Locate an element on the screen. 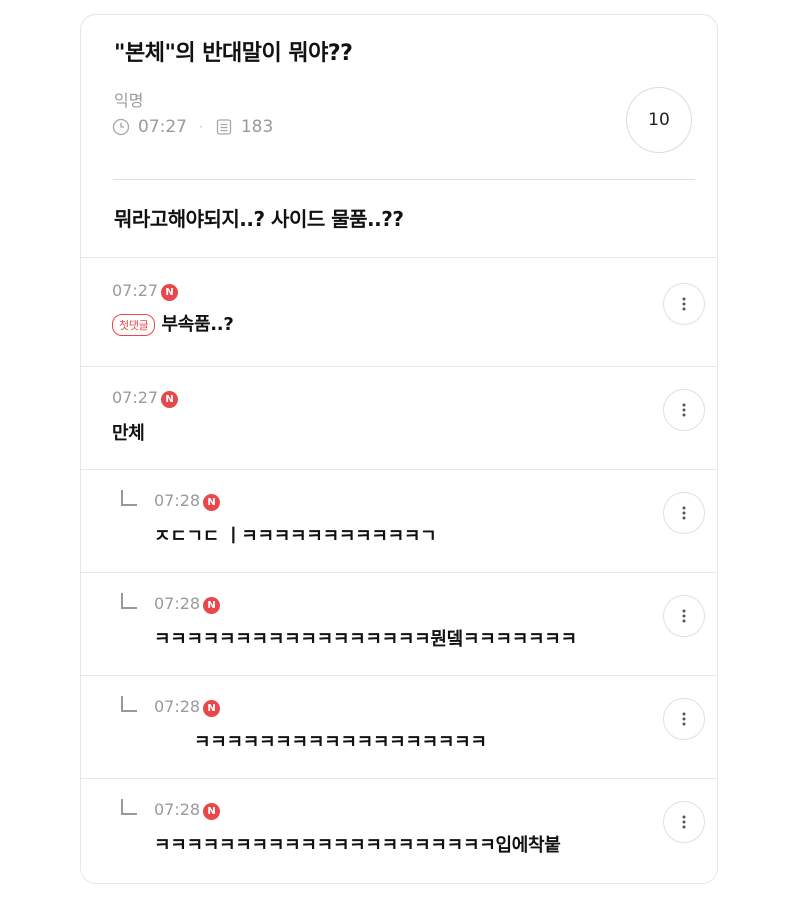 This screenshot has height=909, width=800. comment-text: 부속품..? is located at coordinates (197, 324).